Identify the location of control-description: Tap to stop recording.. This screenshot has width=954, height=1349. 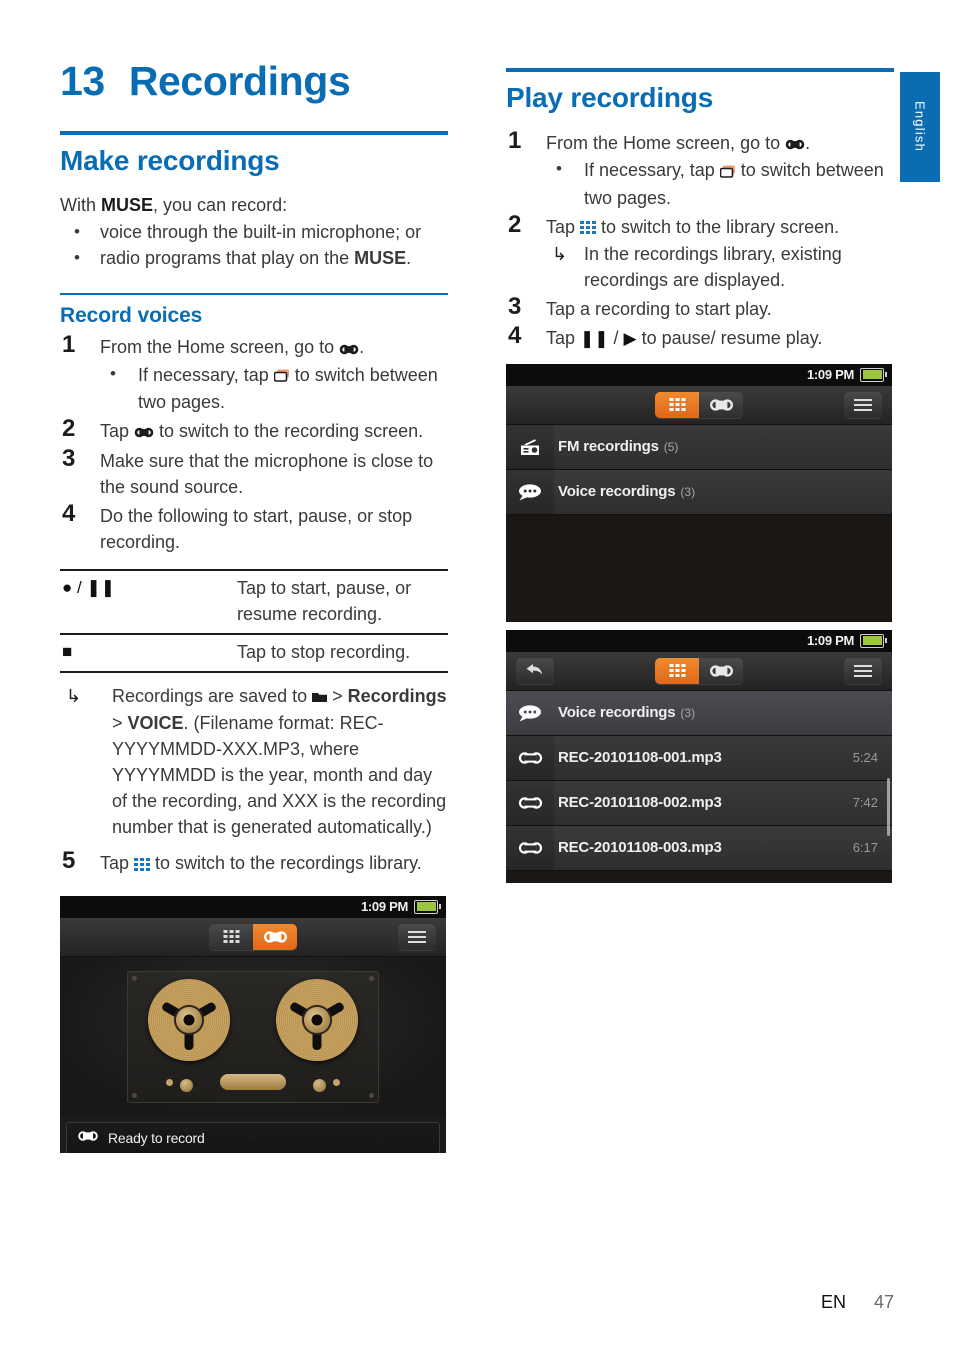
(324, 652).